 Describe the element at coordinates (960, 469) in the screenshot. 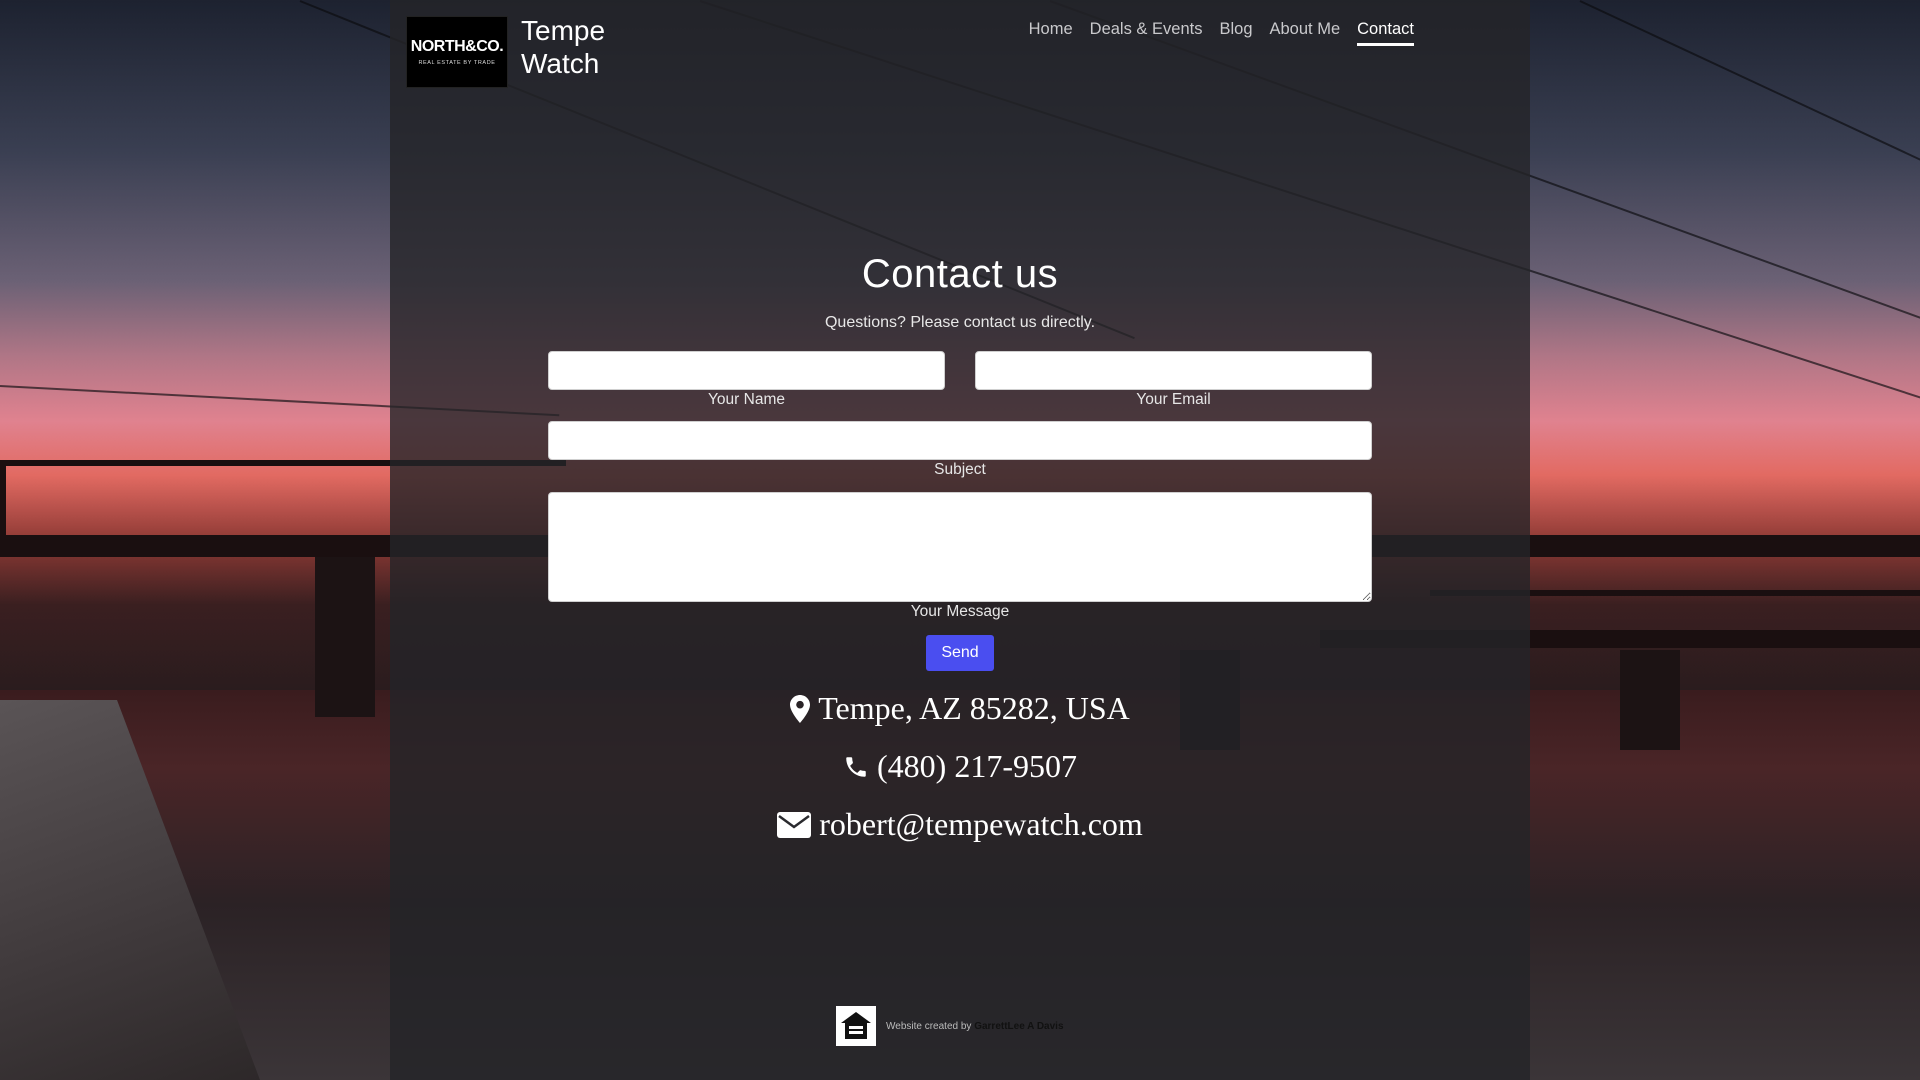

I see `subject-label: Subject` at that location.